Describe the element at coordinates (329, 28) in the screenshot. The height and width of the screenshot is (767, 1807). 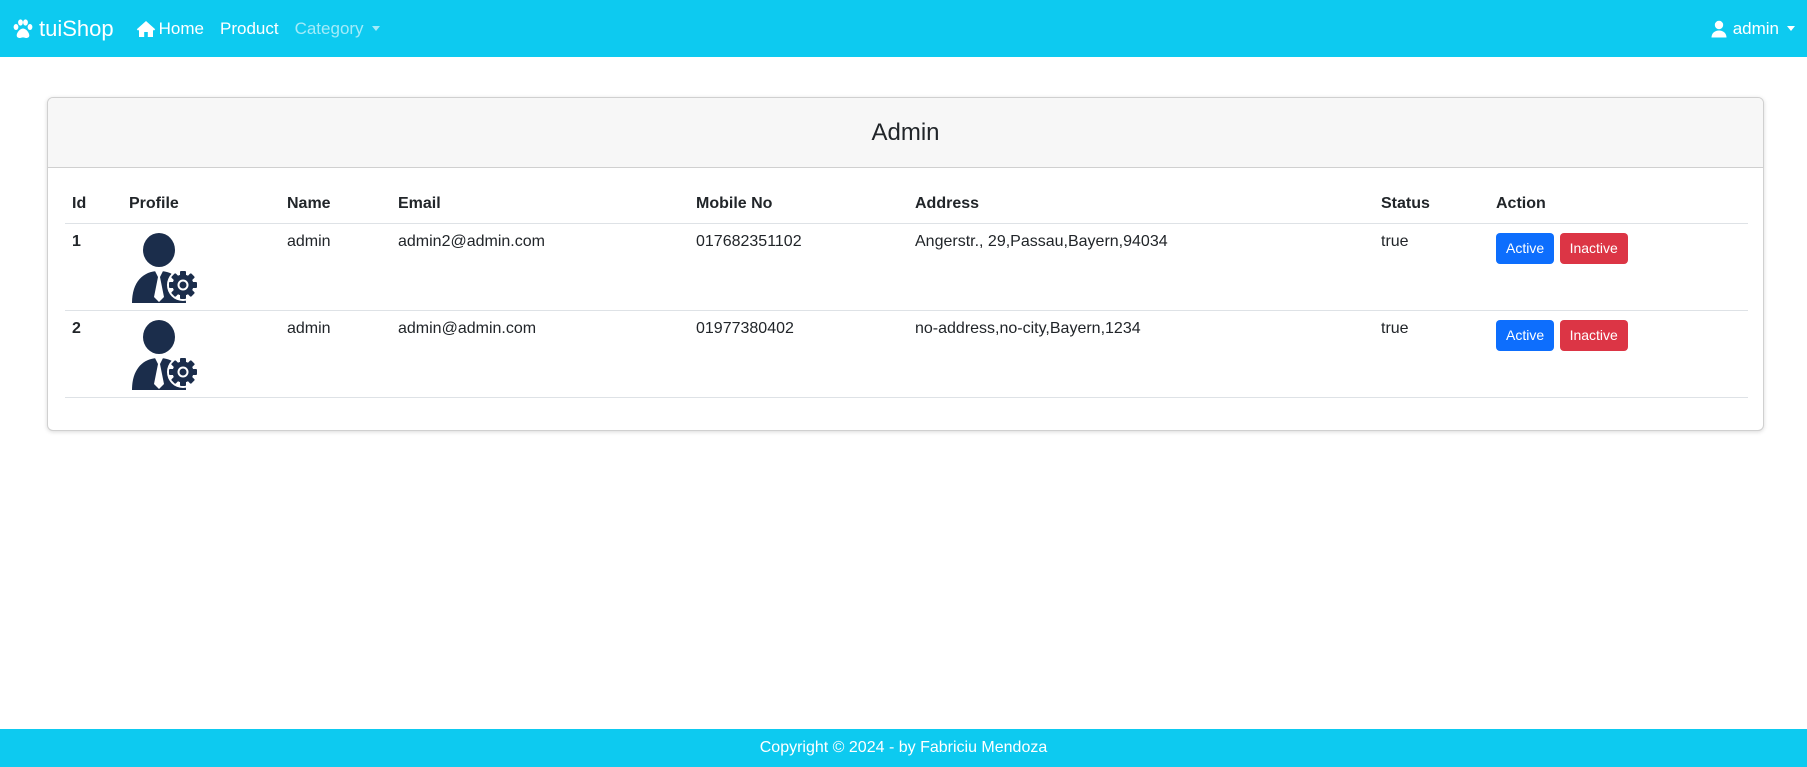
I see `nav-category-label: Category` at that location.